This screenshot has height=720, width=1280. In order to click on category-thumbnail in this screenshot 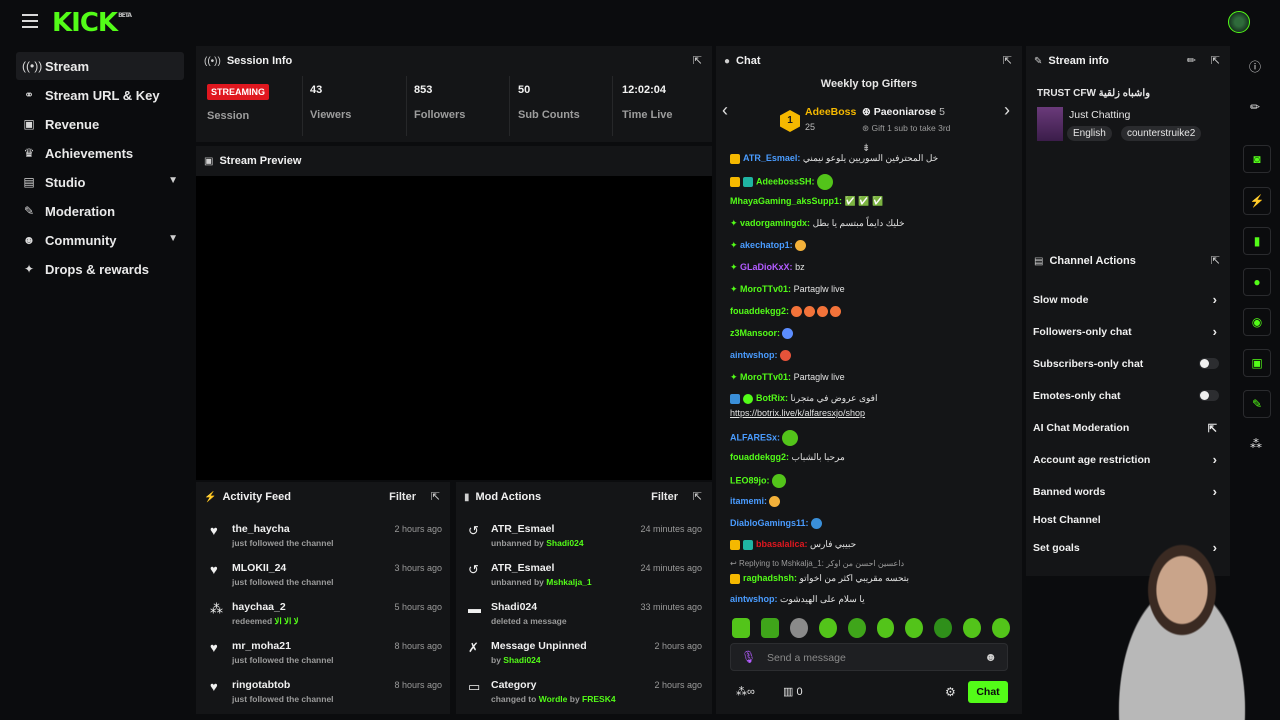, I will do `click(1050, 124)`.